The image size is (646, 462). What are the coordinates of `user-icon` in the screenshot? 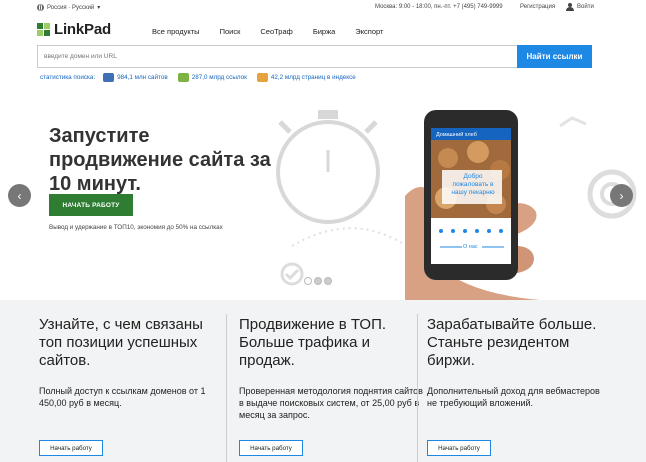 It's located at (570, 7).